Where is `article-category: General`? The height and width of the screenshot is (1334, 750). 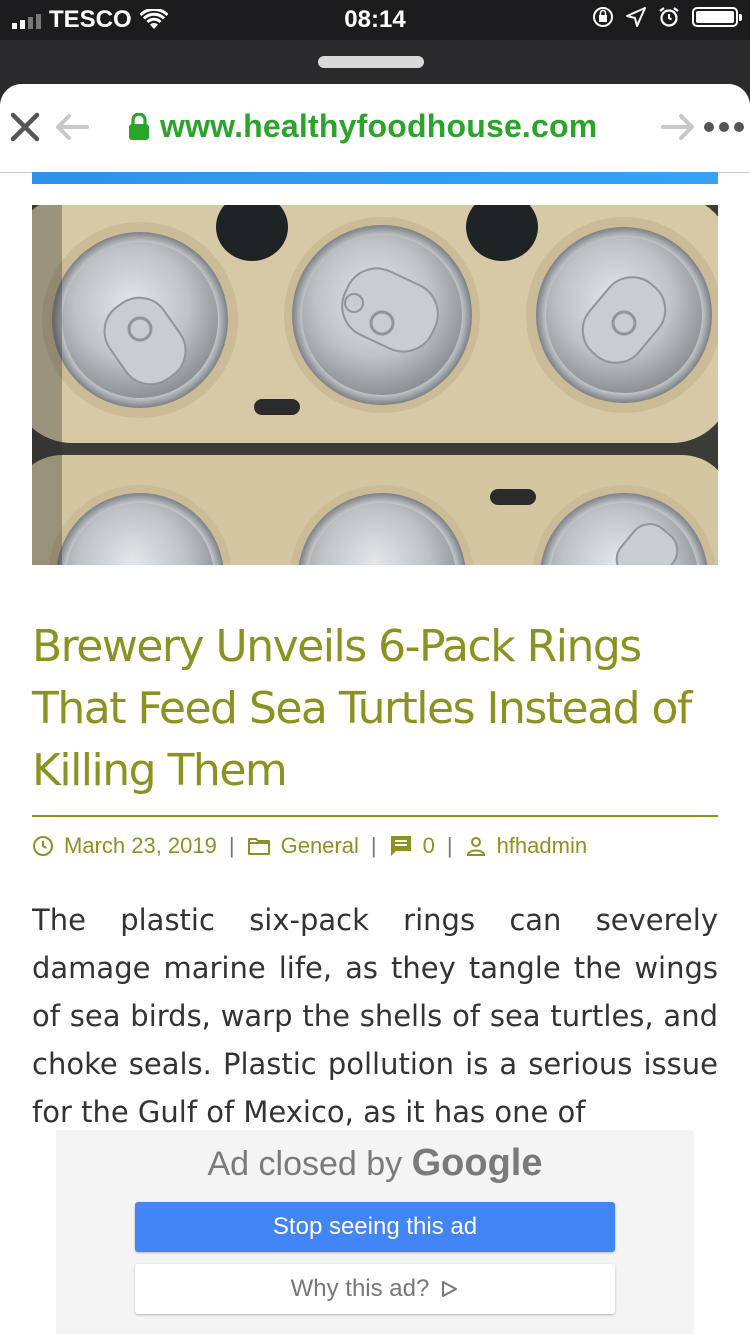
article-category: General is located at coordinates (320, 846).